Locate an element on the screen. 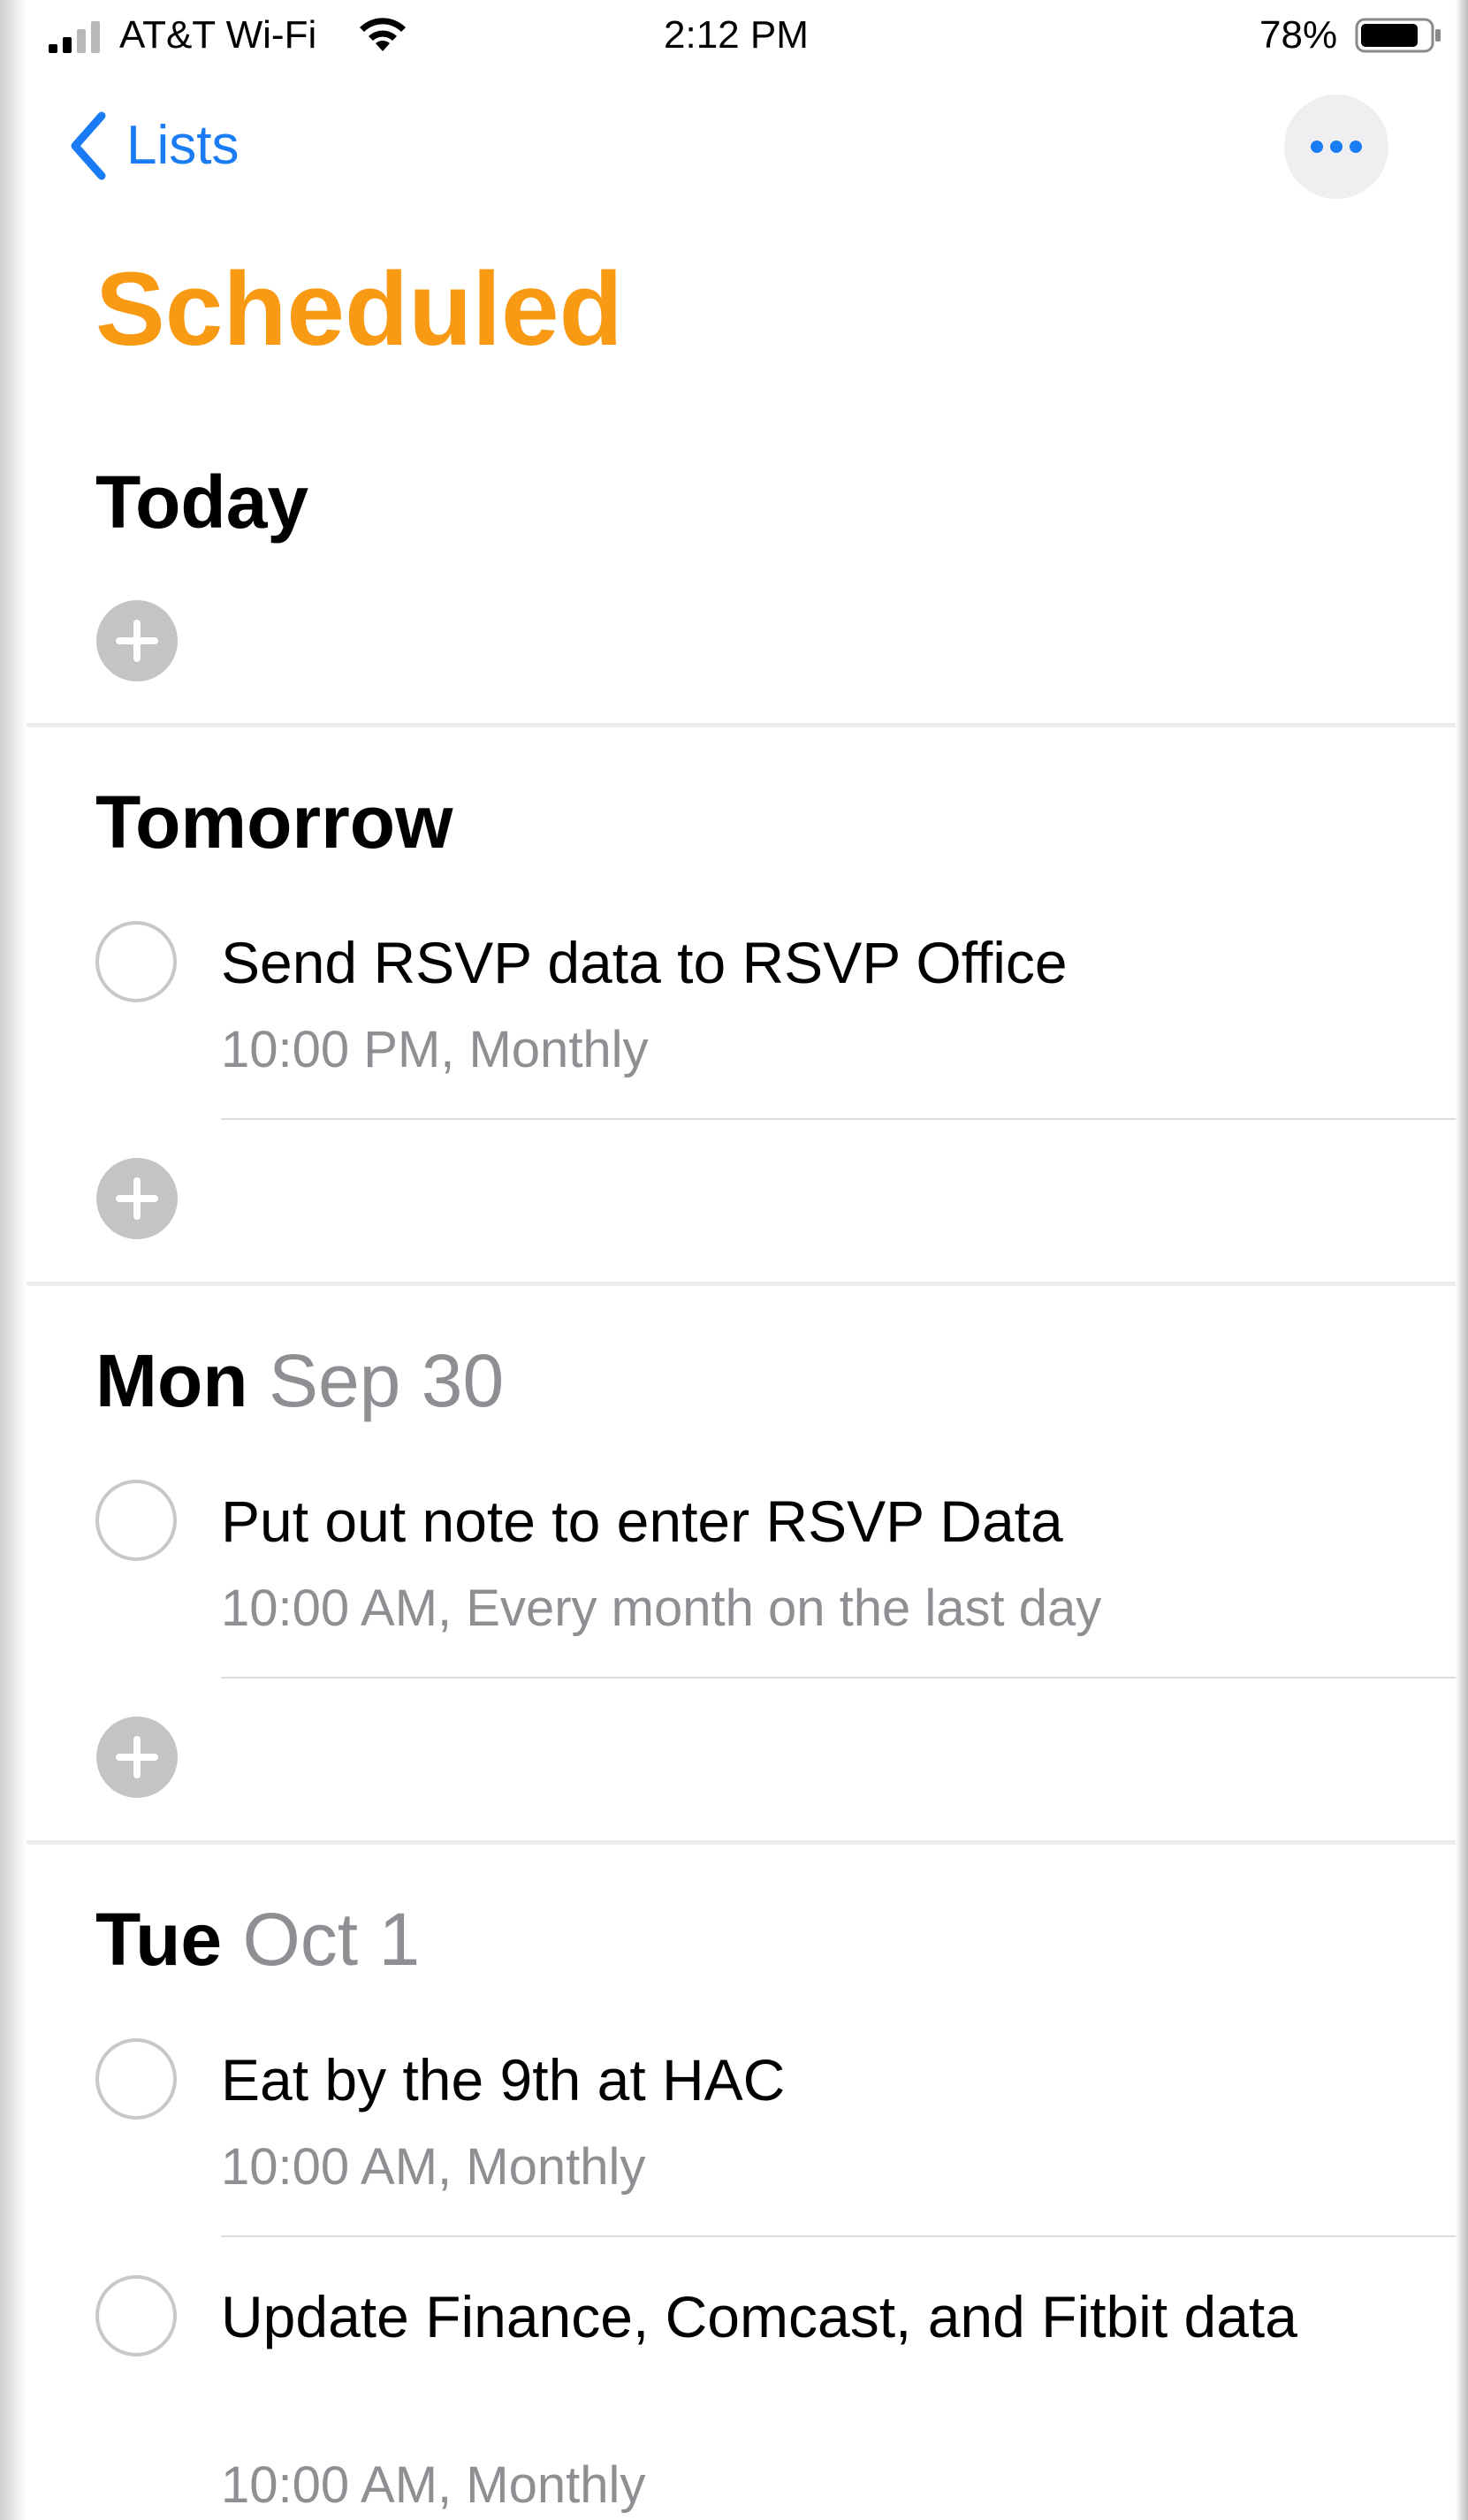 Image resolution: width=1468 pixels, height=2520 pixels. task-title: Put out note to enter RSVP Data is located at coordinates (787, 1521).